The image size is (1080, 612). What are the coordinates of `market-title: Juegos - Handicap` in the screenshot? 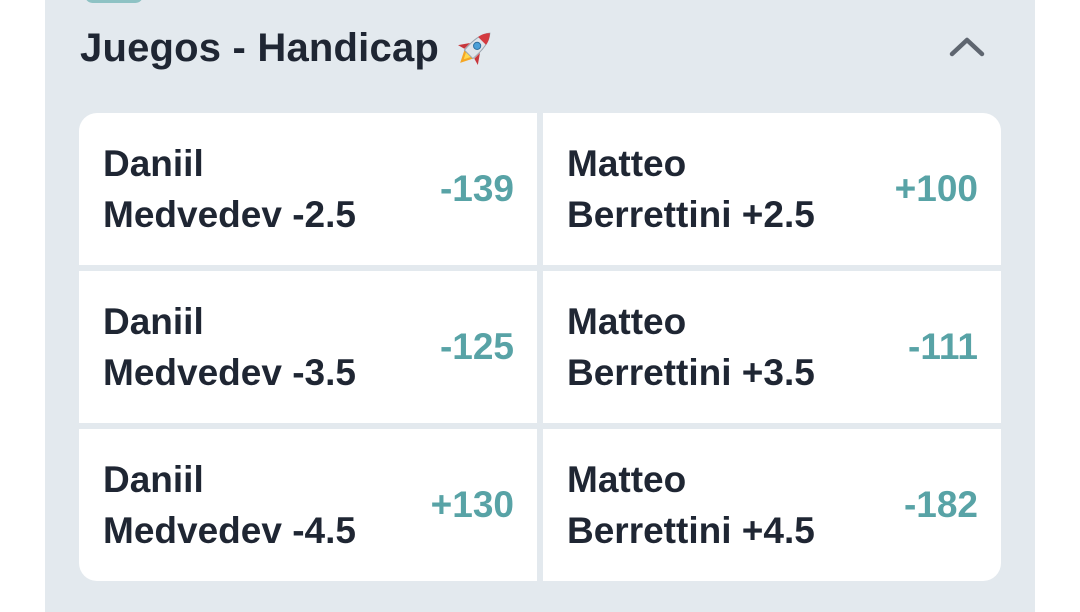 It's located at (260, 47).